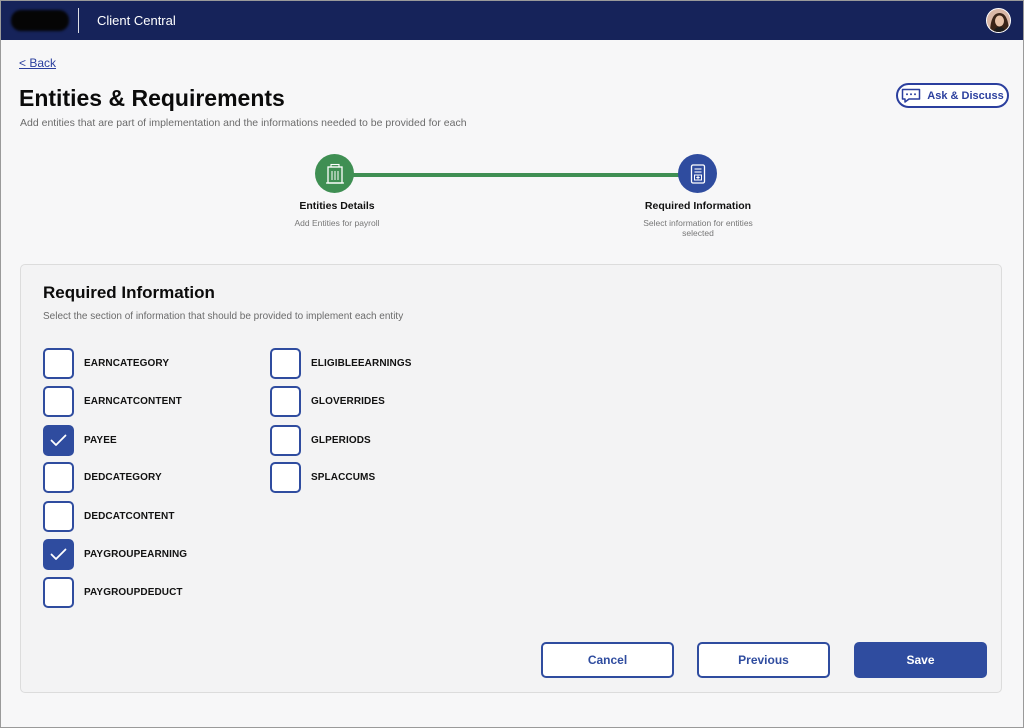 Image resolution: width=1024 pixels, height=728 pixels. I want to click on user-avatar, so click(998, 20).